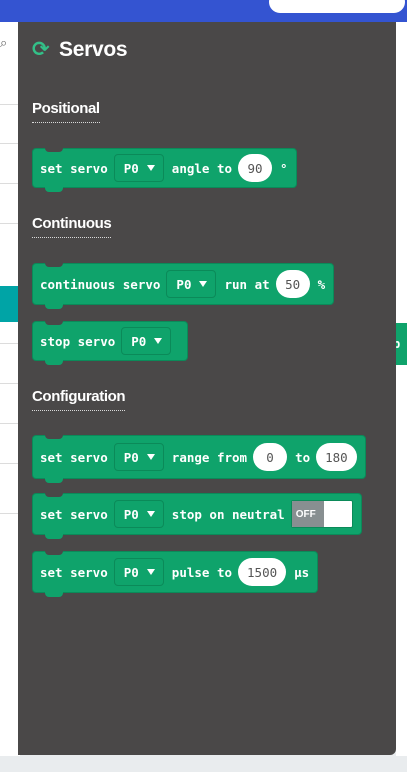  I want to click on stop-servo-block: stop servo P0, so click(110, 343).